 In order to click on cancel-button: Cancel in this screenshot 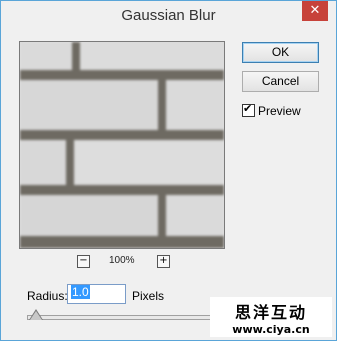, I will do `click(280, 81)`.